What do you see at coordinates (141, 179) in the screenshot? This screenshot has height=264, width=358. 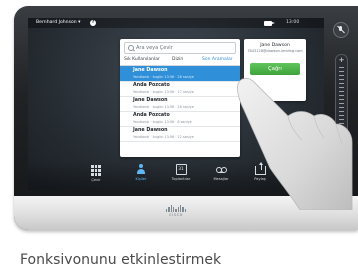 I see `nav-label: Kişiler` at bounding box center [141, 179].